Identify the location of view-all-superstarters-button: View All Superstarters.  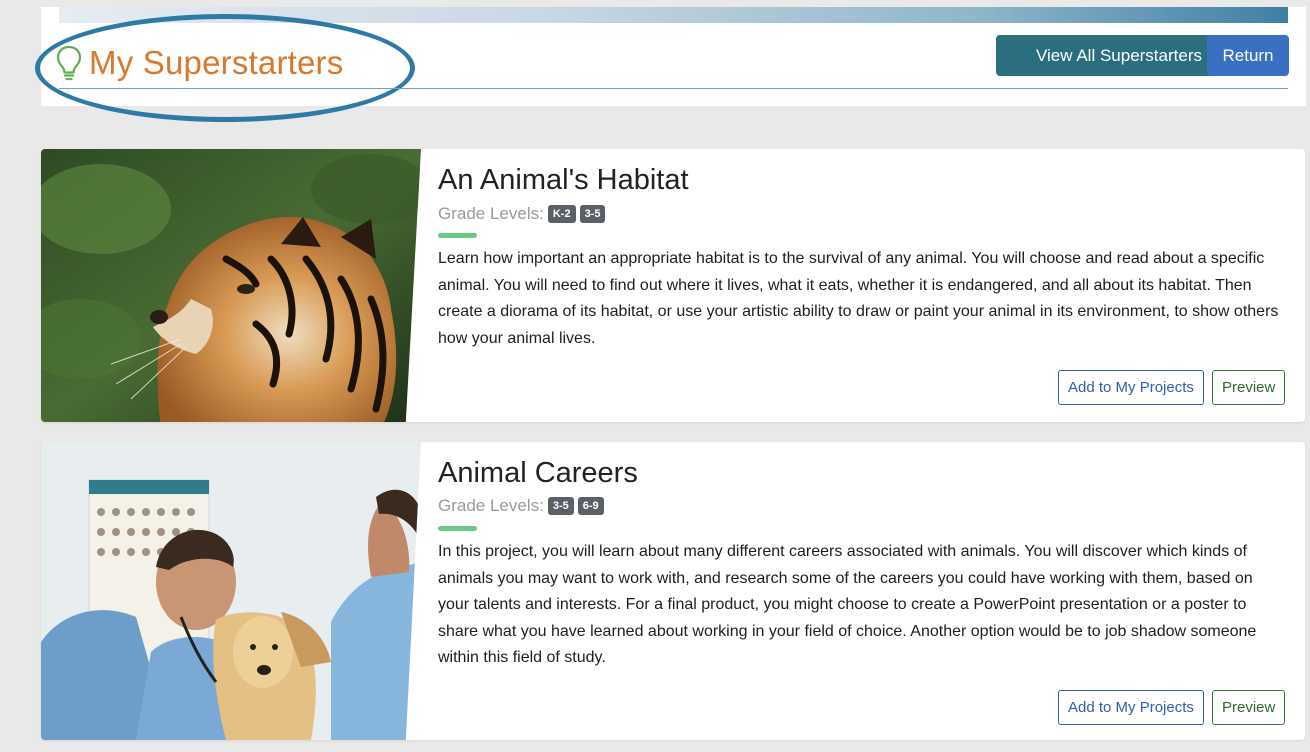
(1119, 55).